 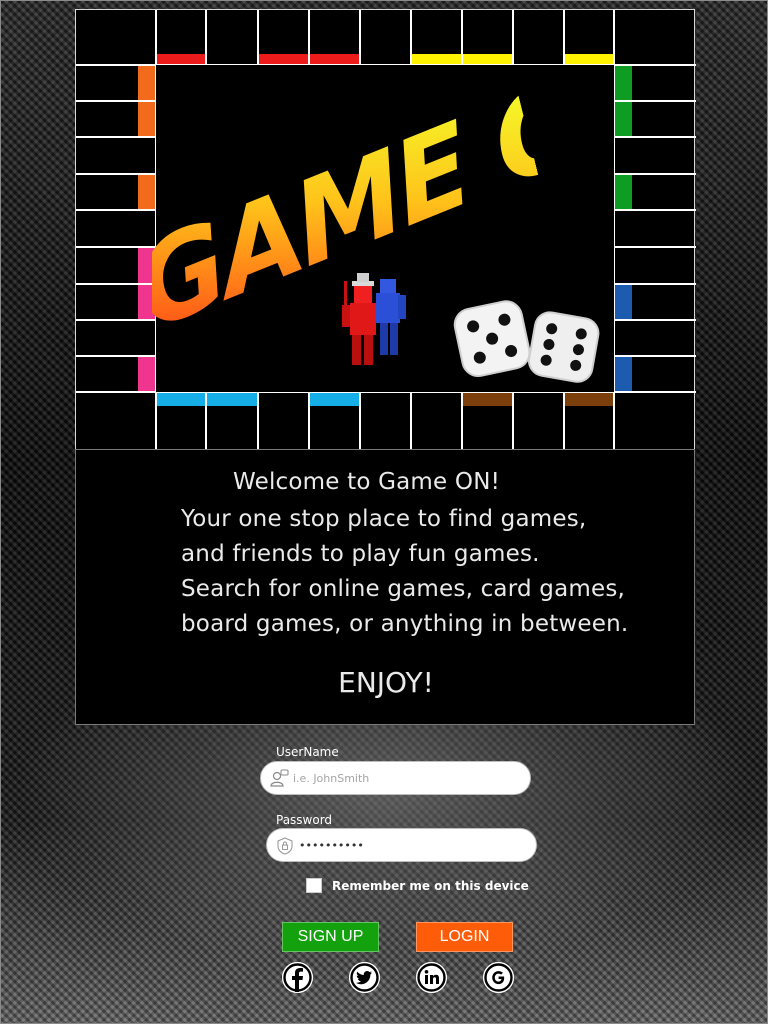 I want to click on welcome-line: board games, or anything in between., so click(x=405, y=624).